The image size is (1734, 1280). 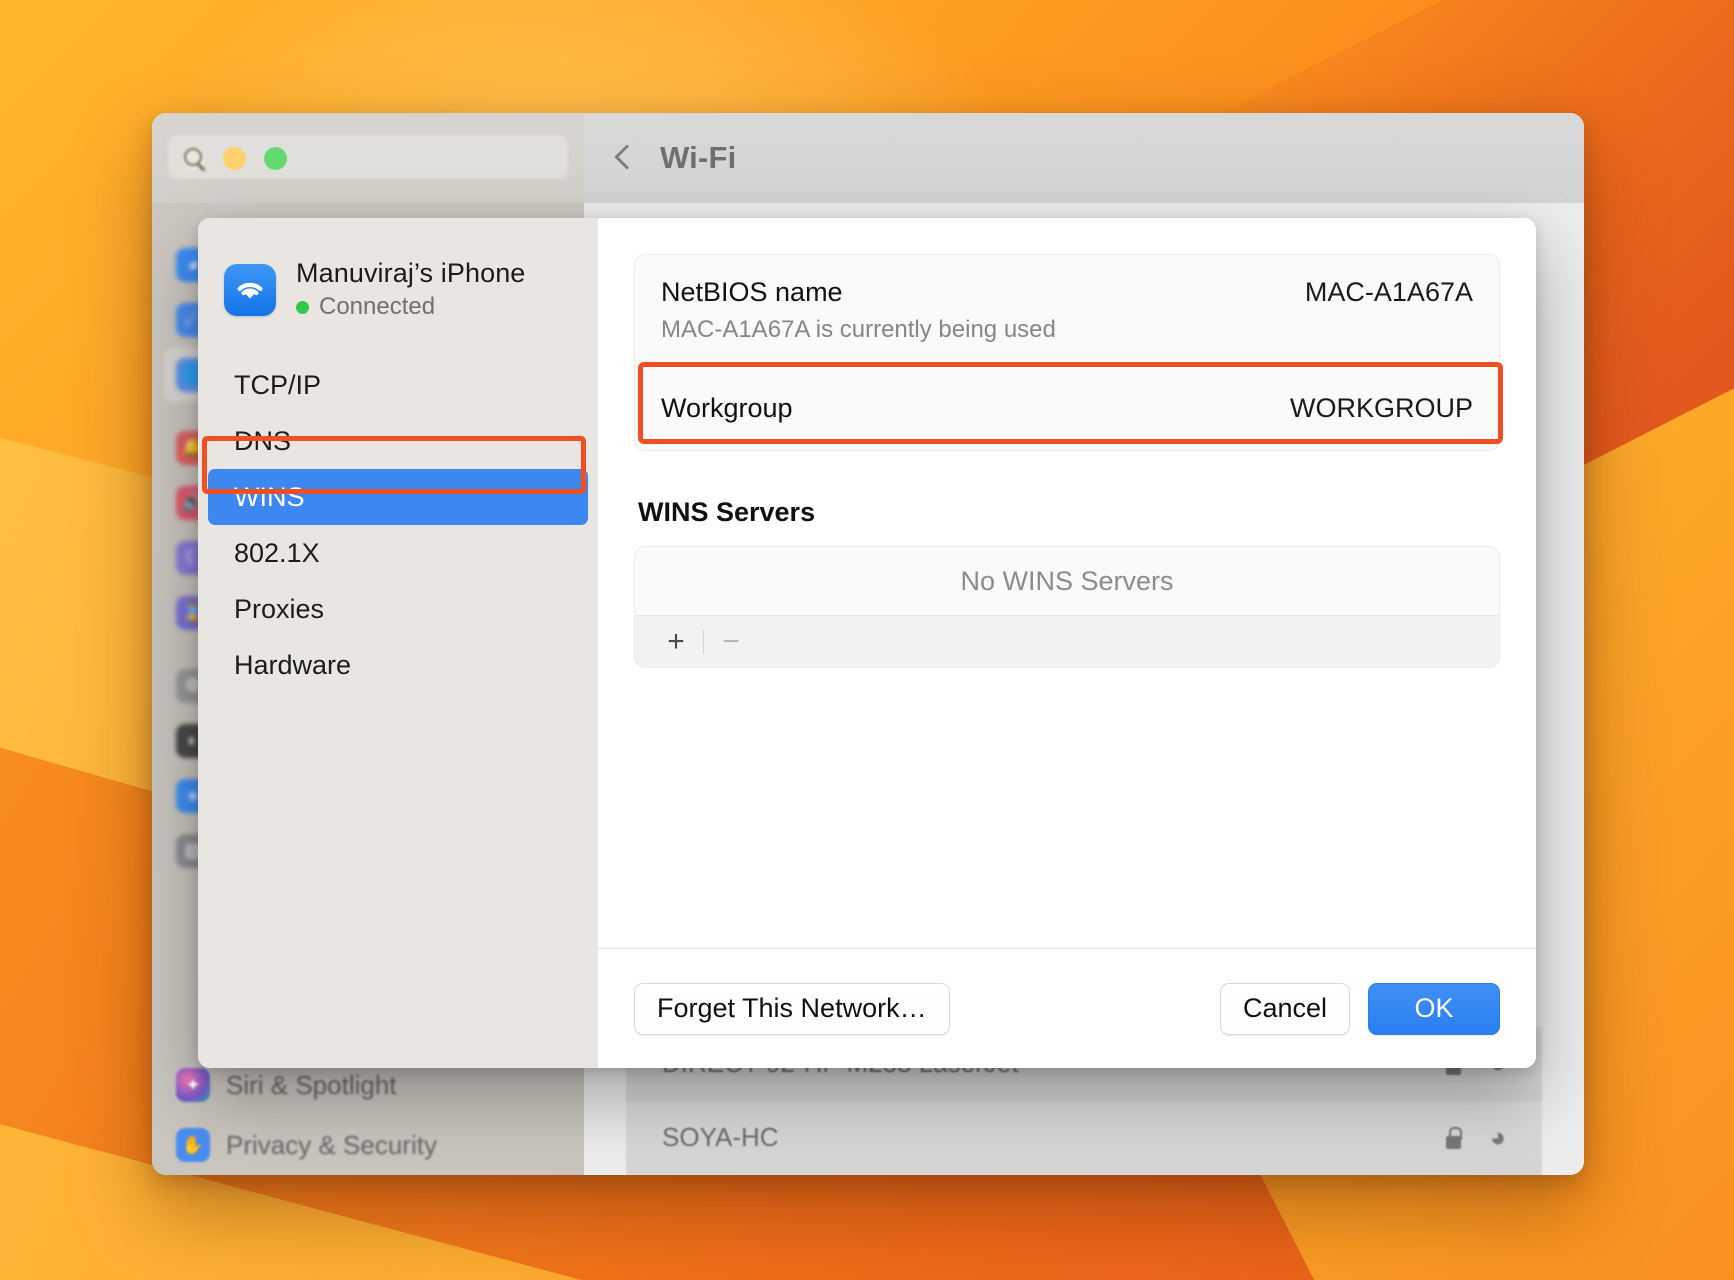 What do you see at coordinates (1389, 292) in the screenshot?
I see `netbios-name-value: MAC-A1A67A` at bounding box center [1389, 292].